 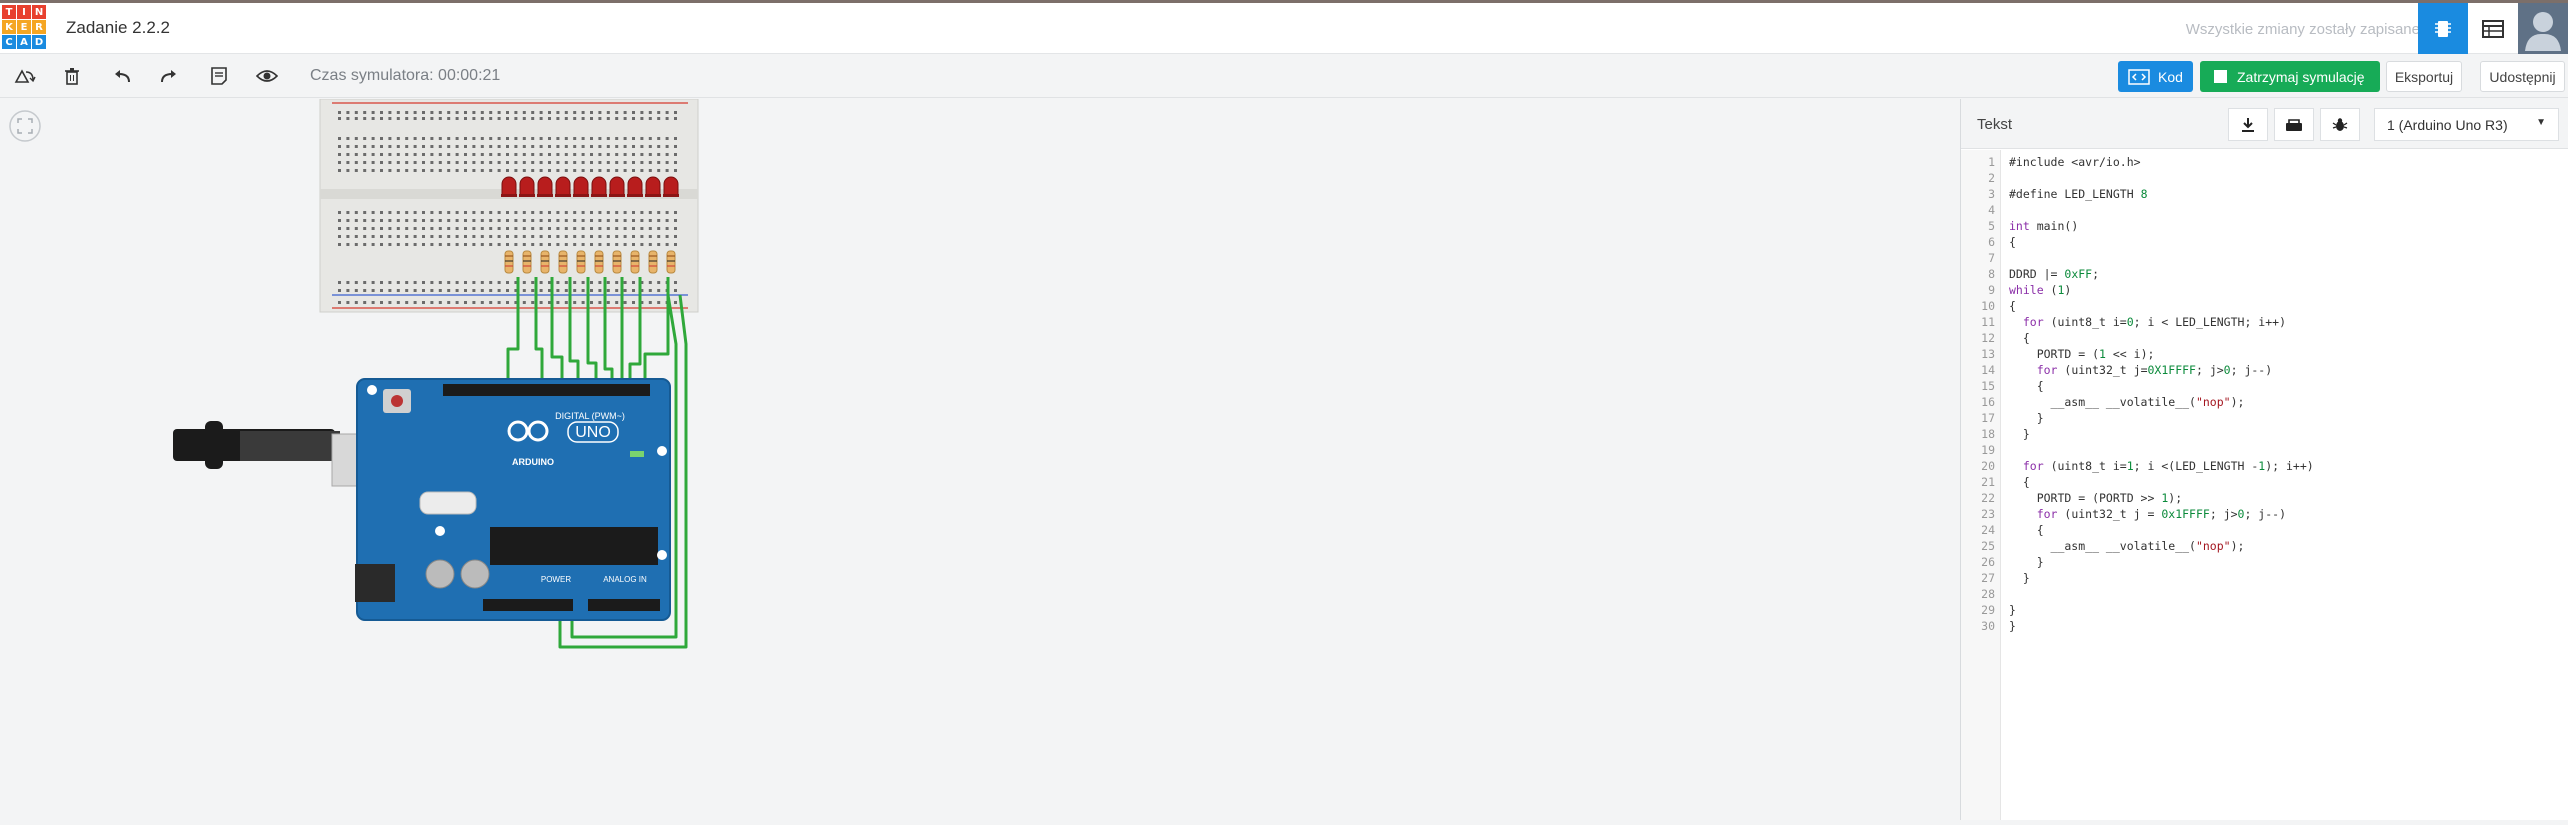 What do you see at coordinates (2522, 76) in the screenshot?
I see `share-button: Udostępnij` at bounding box center [2522, 76].